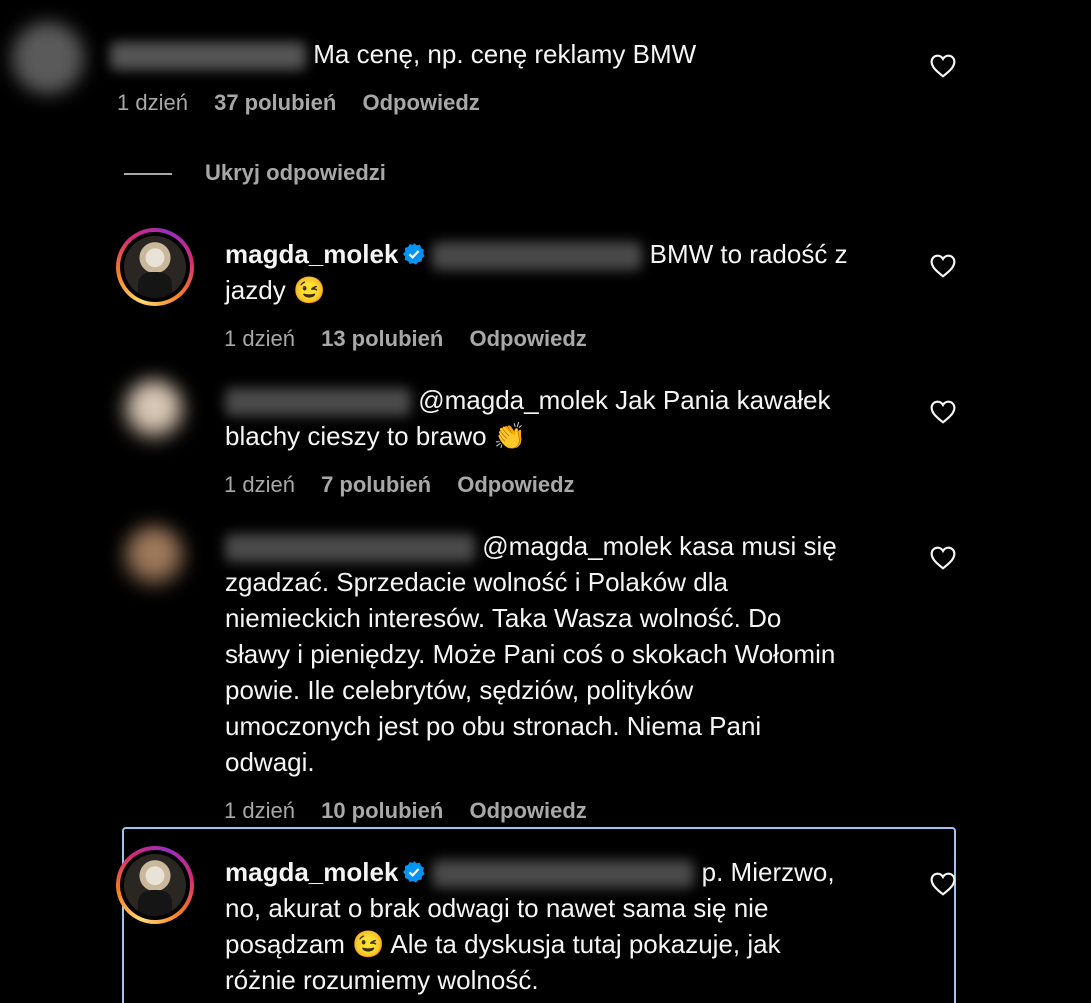 Image resolution: width=1091 pixels, height=1003 pixels. I want to click on comment-likes: 37 polubień, so click(275, 102).